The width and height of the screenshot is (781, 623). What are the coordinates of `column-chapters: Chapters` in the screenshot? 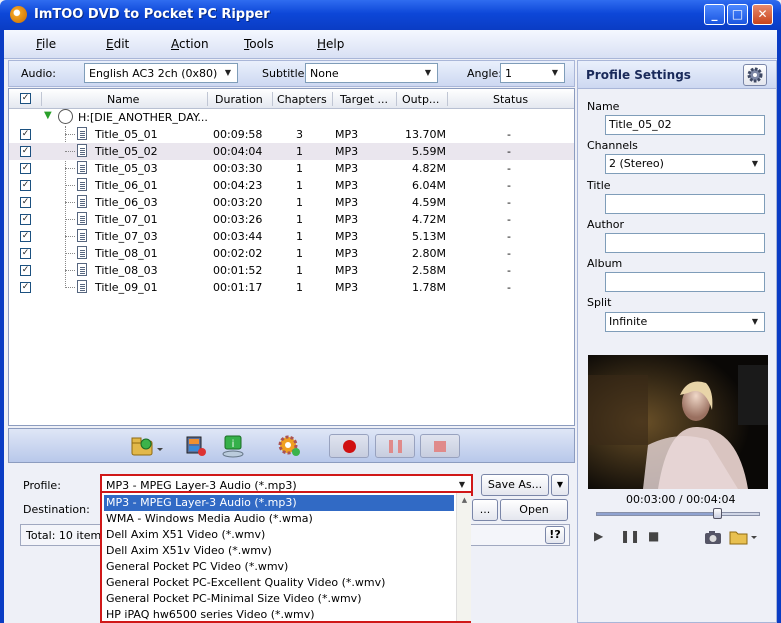 It's located at (302, 99).